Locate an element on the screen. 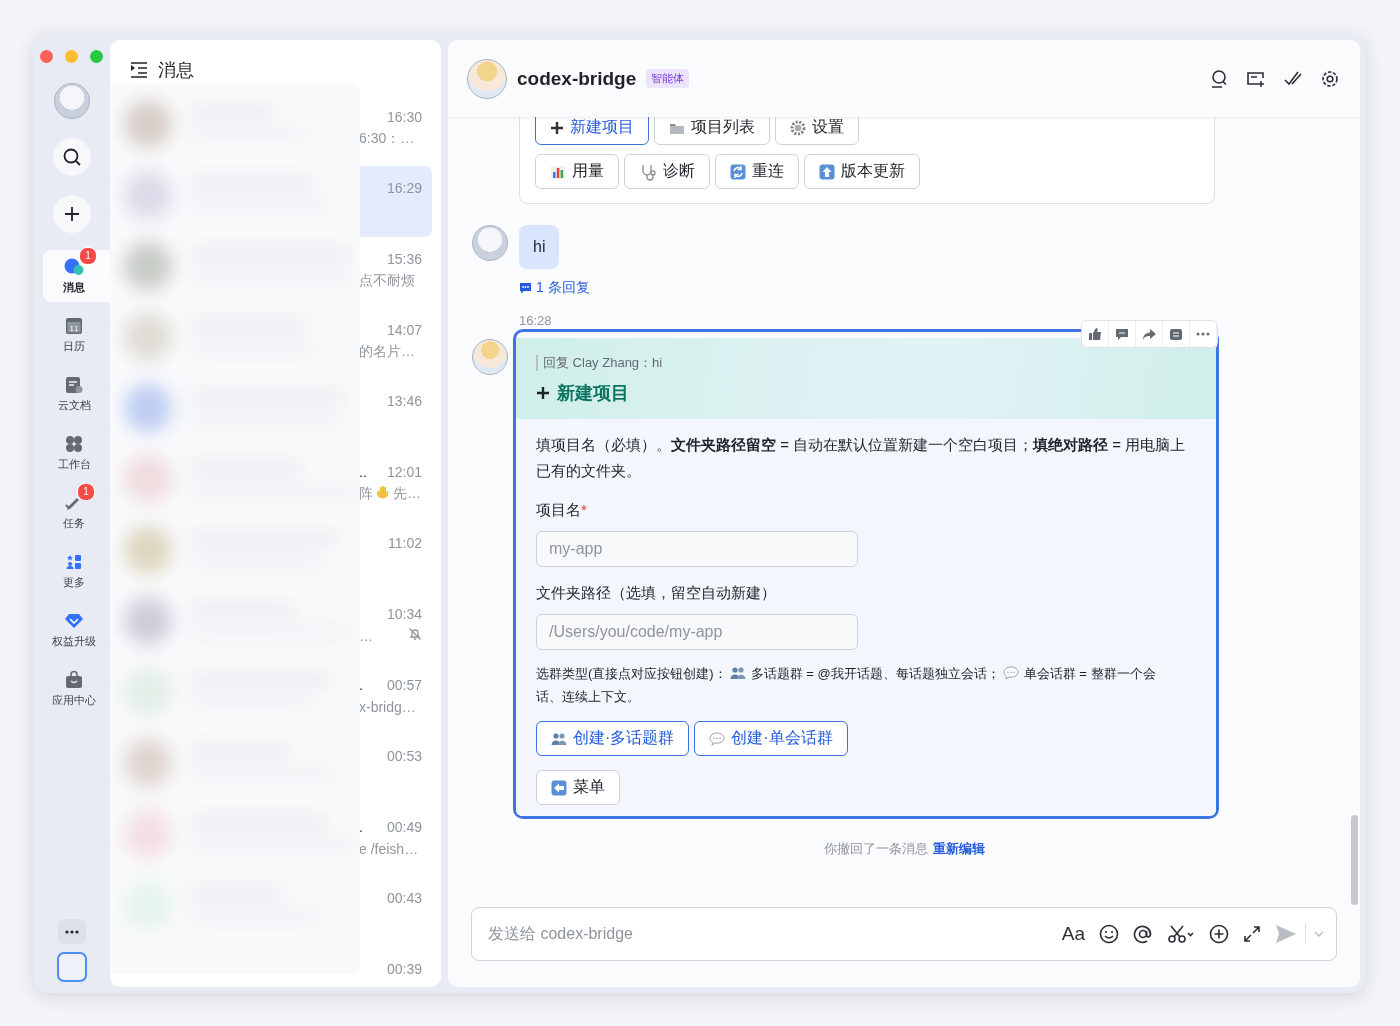 The width and height of the screenshot is (1400, 1026). send-icon is located at coordinates (1286, 934).